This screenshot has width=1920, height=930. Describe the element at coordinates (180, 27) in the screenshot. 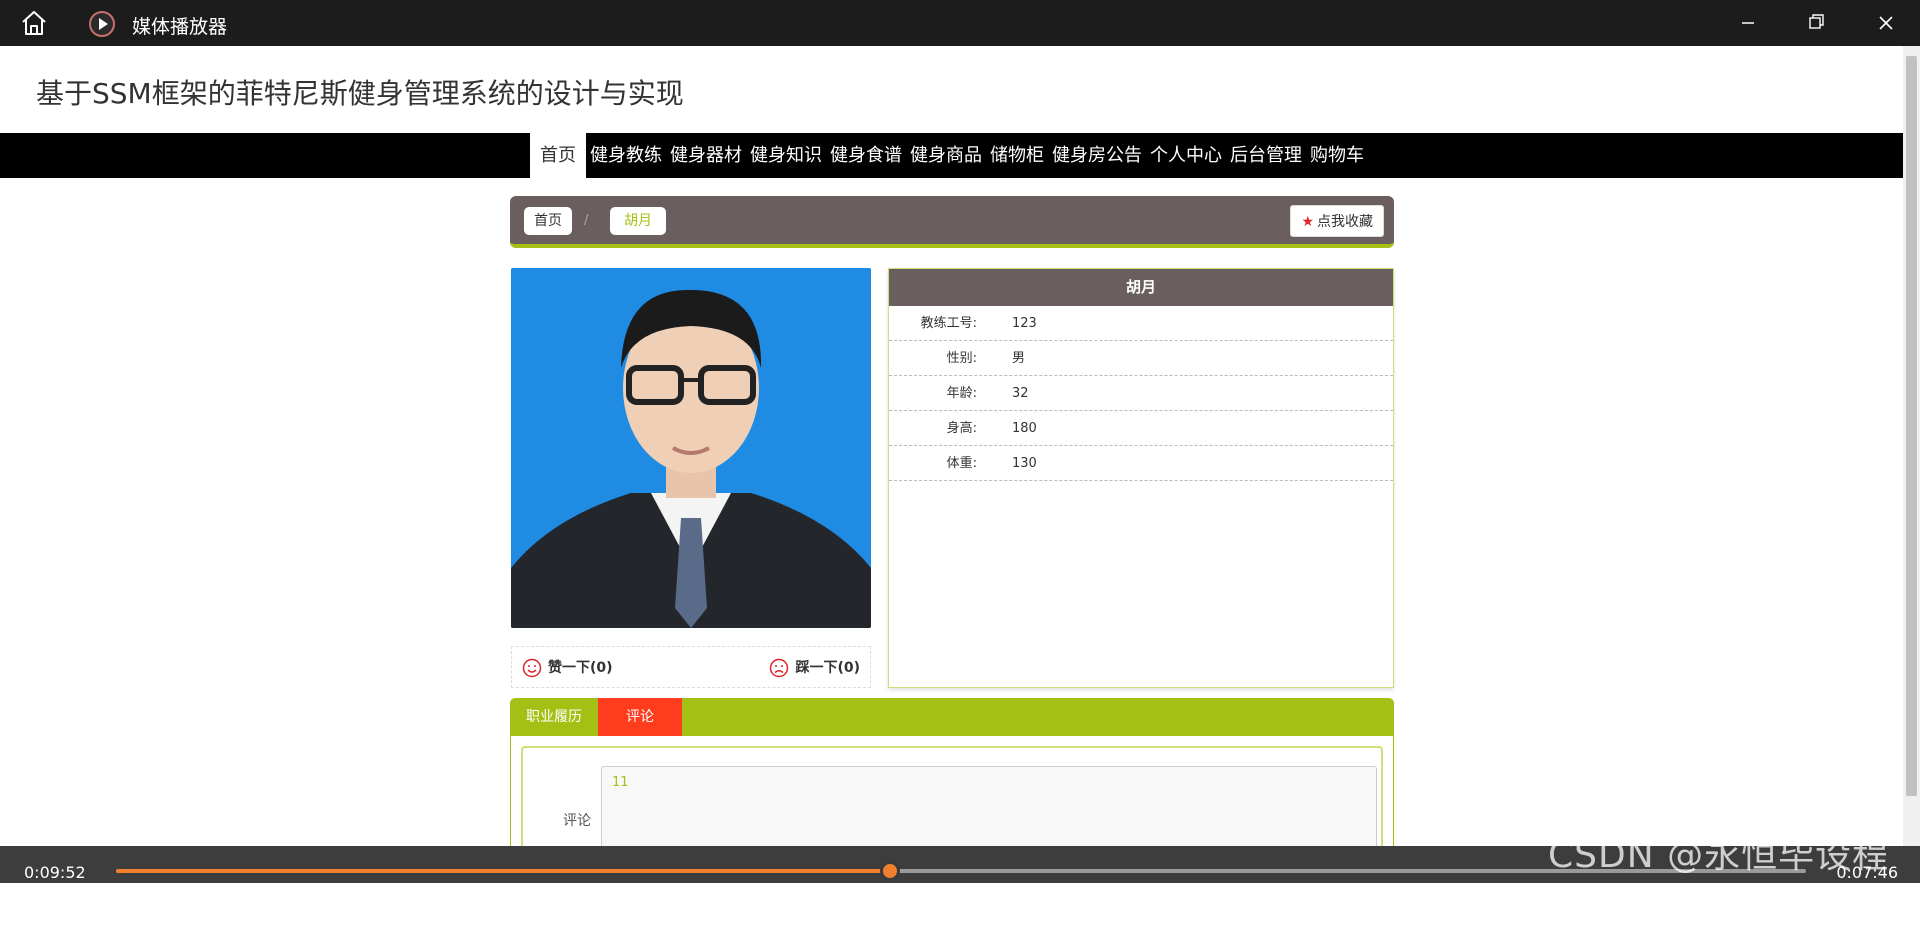

I see `window-title: 媒体播放器` at that location.